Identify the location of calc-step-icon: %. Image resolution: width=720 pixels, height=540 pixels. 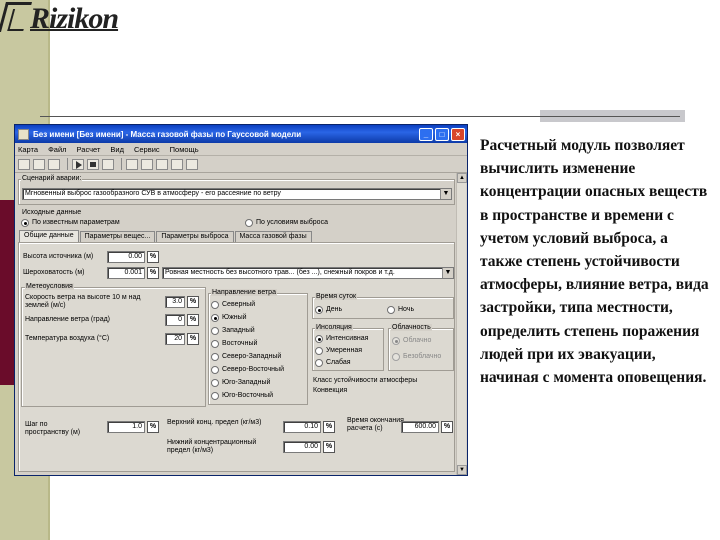
(153, 427).